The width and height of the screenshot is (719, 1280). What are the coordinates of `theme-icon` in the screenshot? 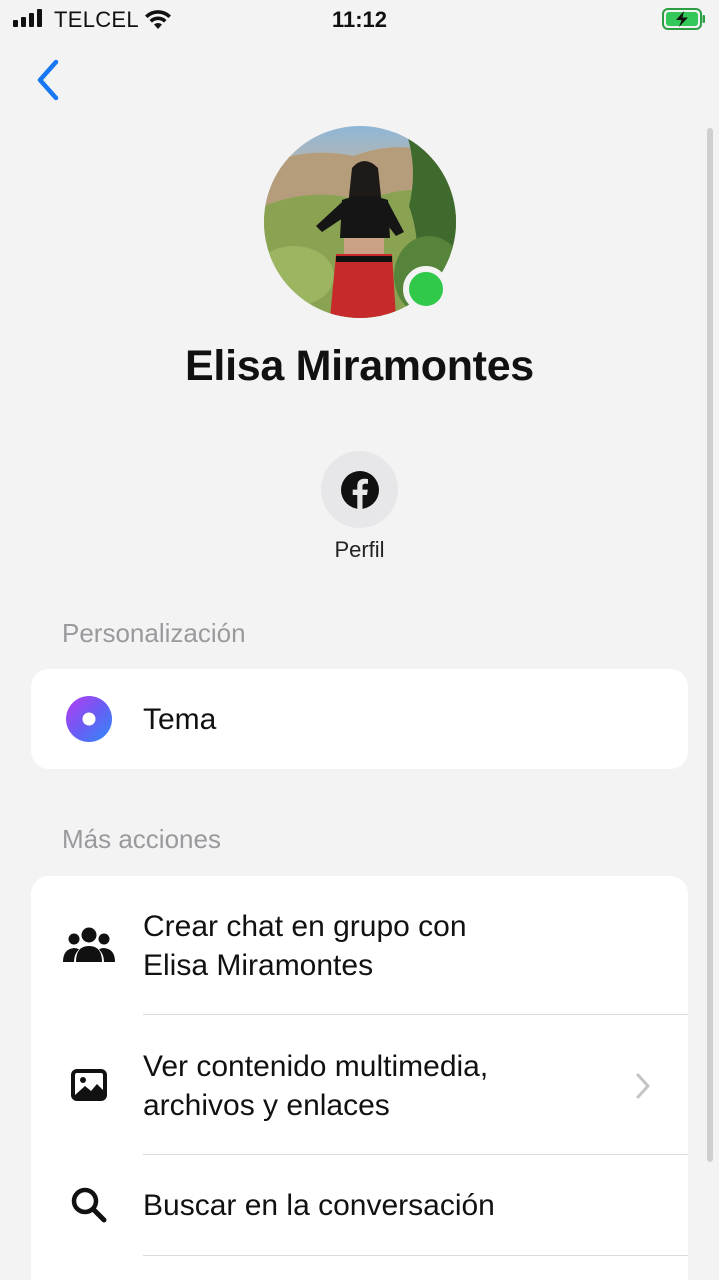 It's located at (89, 719).